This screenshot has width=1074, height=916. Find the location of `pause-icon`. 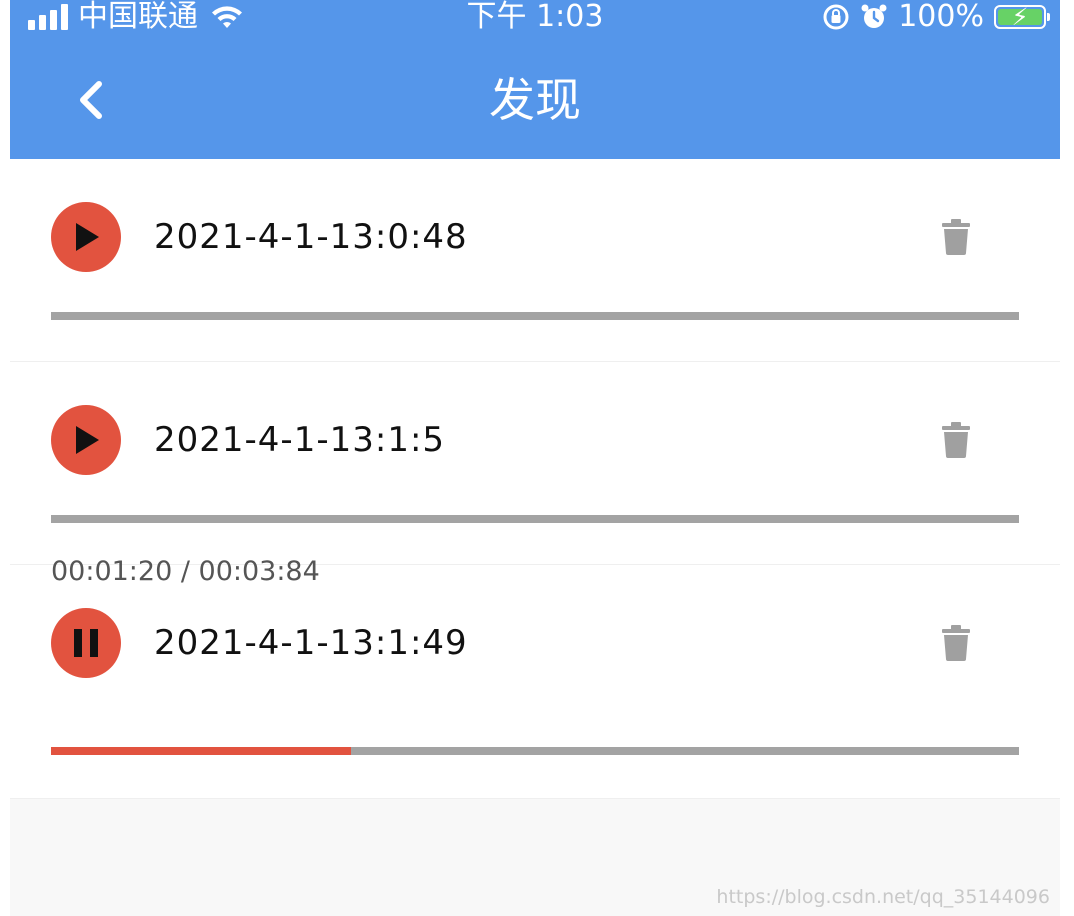

pause-icon is located at coordinates (86, 643).